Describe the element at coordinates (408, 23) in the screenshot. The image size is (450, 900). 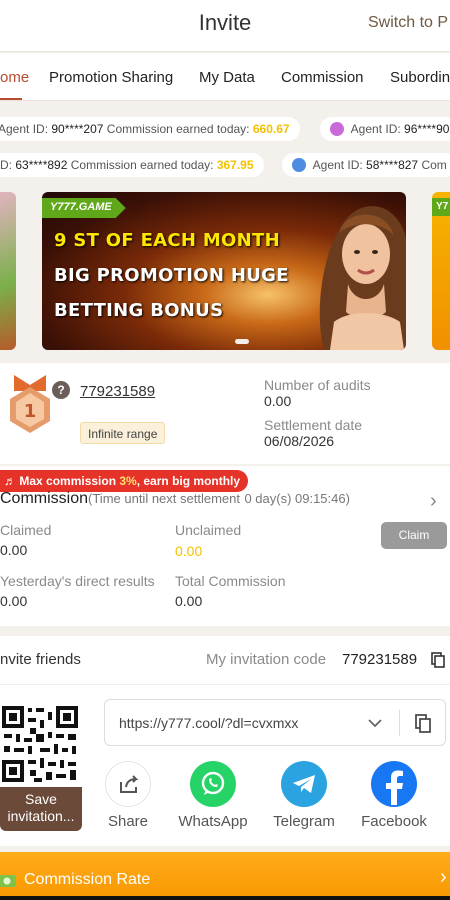
I see `switch-link: Switch to P` at that location.